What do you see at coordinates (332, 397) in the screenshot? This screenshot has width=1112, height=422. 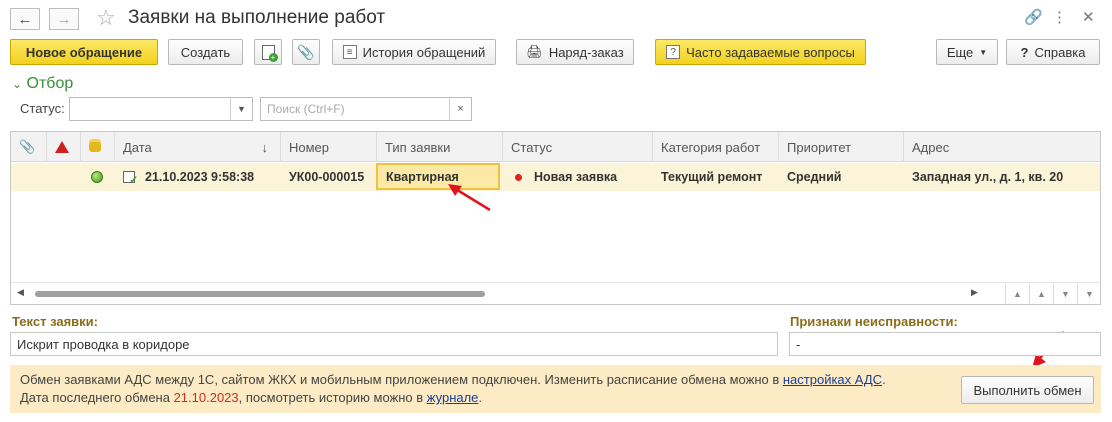 I see `info-line-2-mid: , посмотреть историю можно в` at bounding box center [332, 397].